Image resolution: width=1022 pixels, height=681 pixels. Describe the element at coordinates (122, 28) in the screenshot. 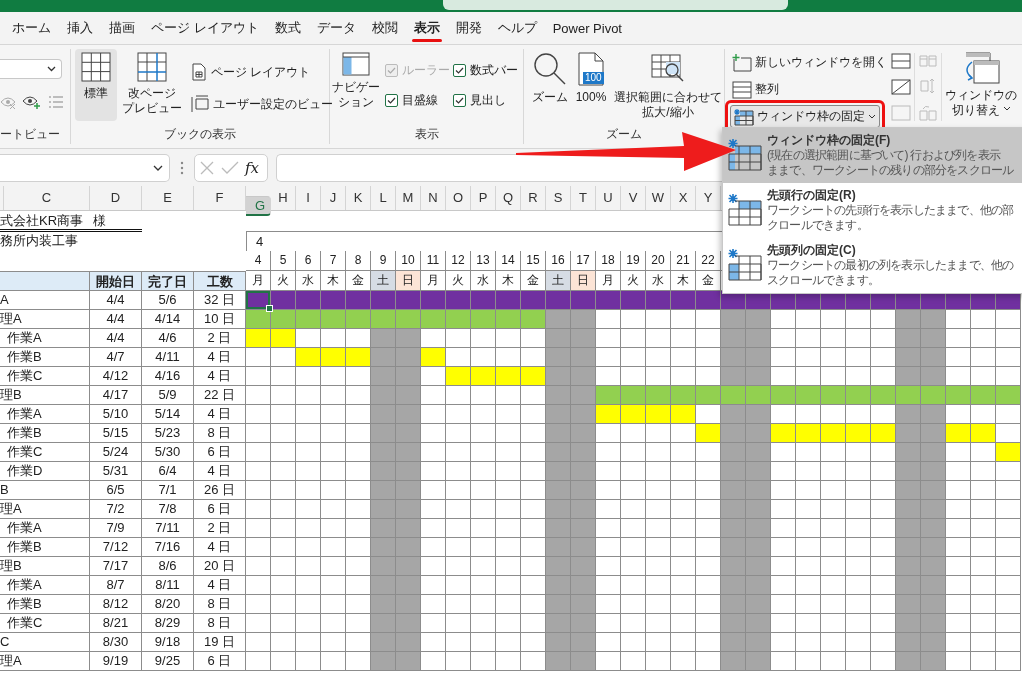

I see `ribbon-tab: 描画` at that location.